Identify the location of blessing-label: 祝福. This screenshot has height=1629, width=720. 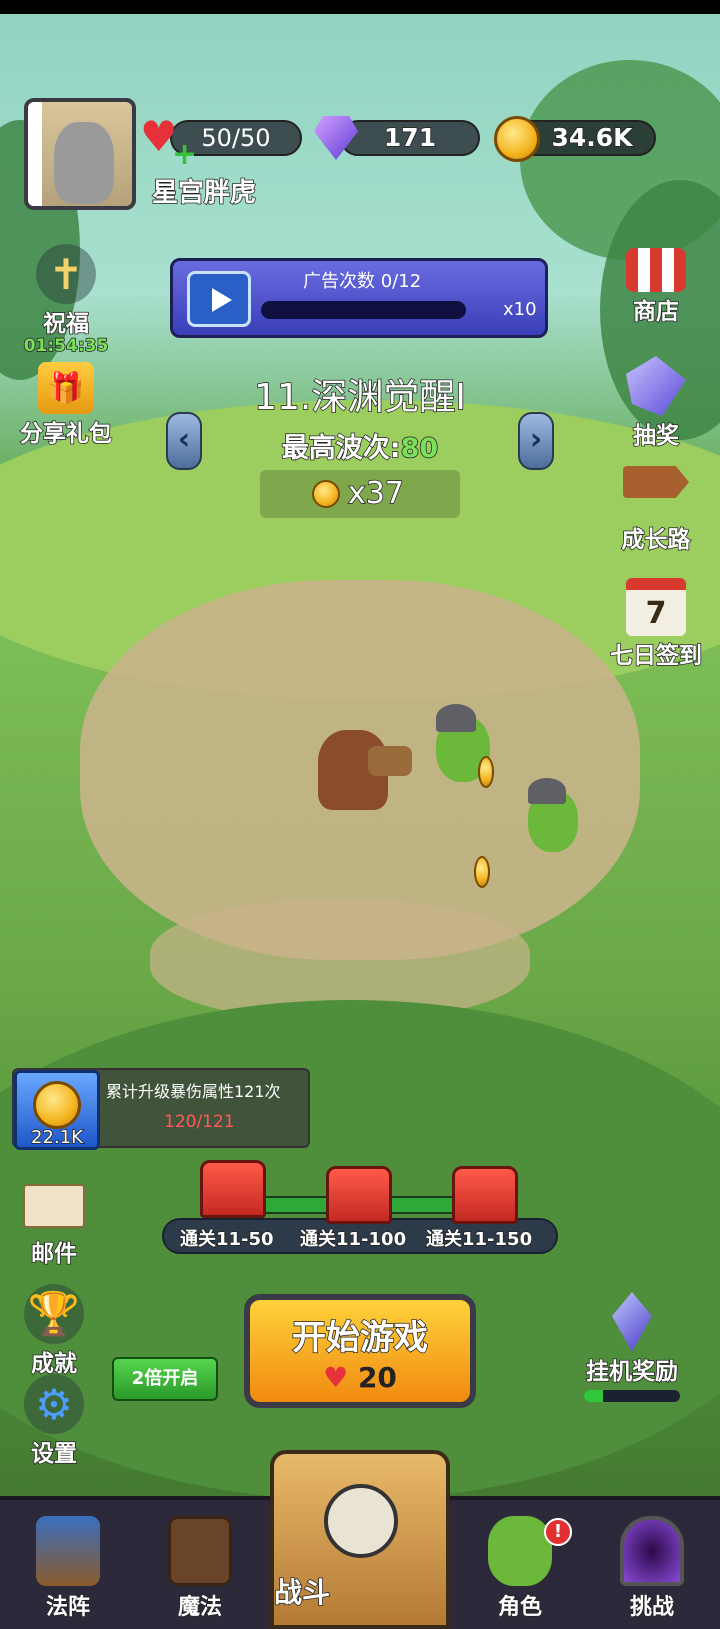
(66, 324).